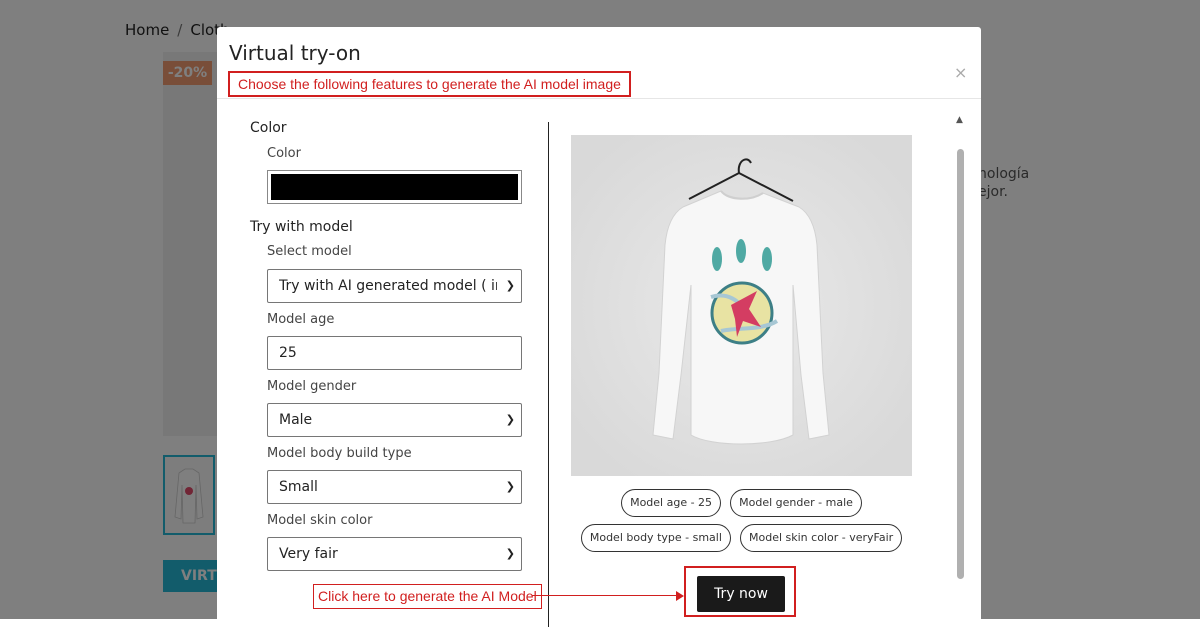 The width and height of the screenshot is (1200, 627). What do you see at coordinates (655, 538) in the screenshot?
I see `chip-model-body-type: Model body type - small` at bounding box center [655, 538].